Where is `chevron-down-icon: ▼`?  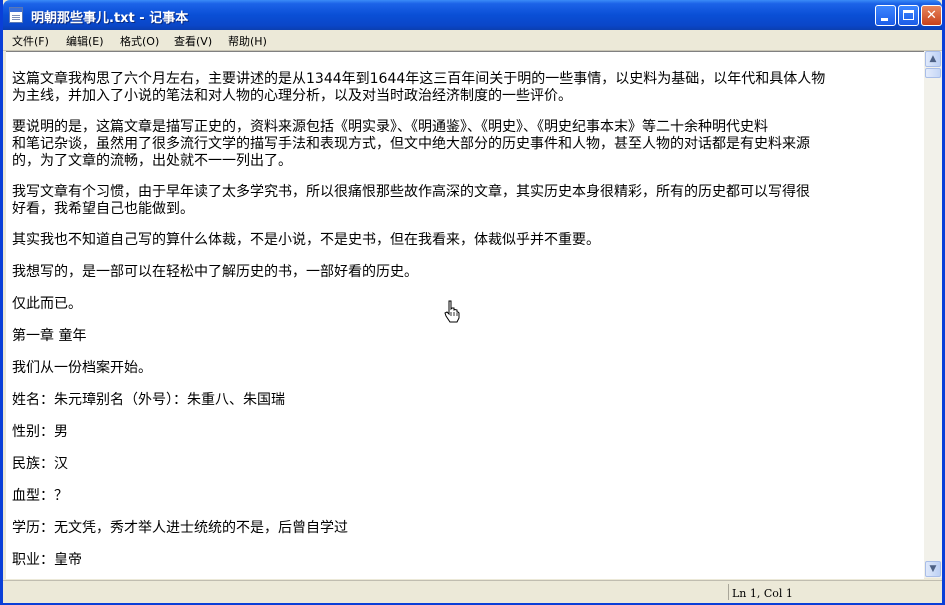 chevron-down-icon: ▼ is located at coordinates (933, 569).